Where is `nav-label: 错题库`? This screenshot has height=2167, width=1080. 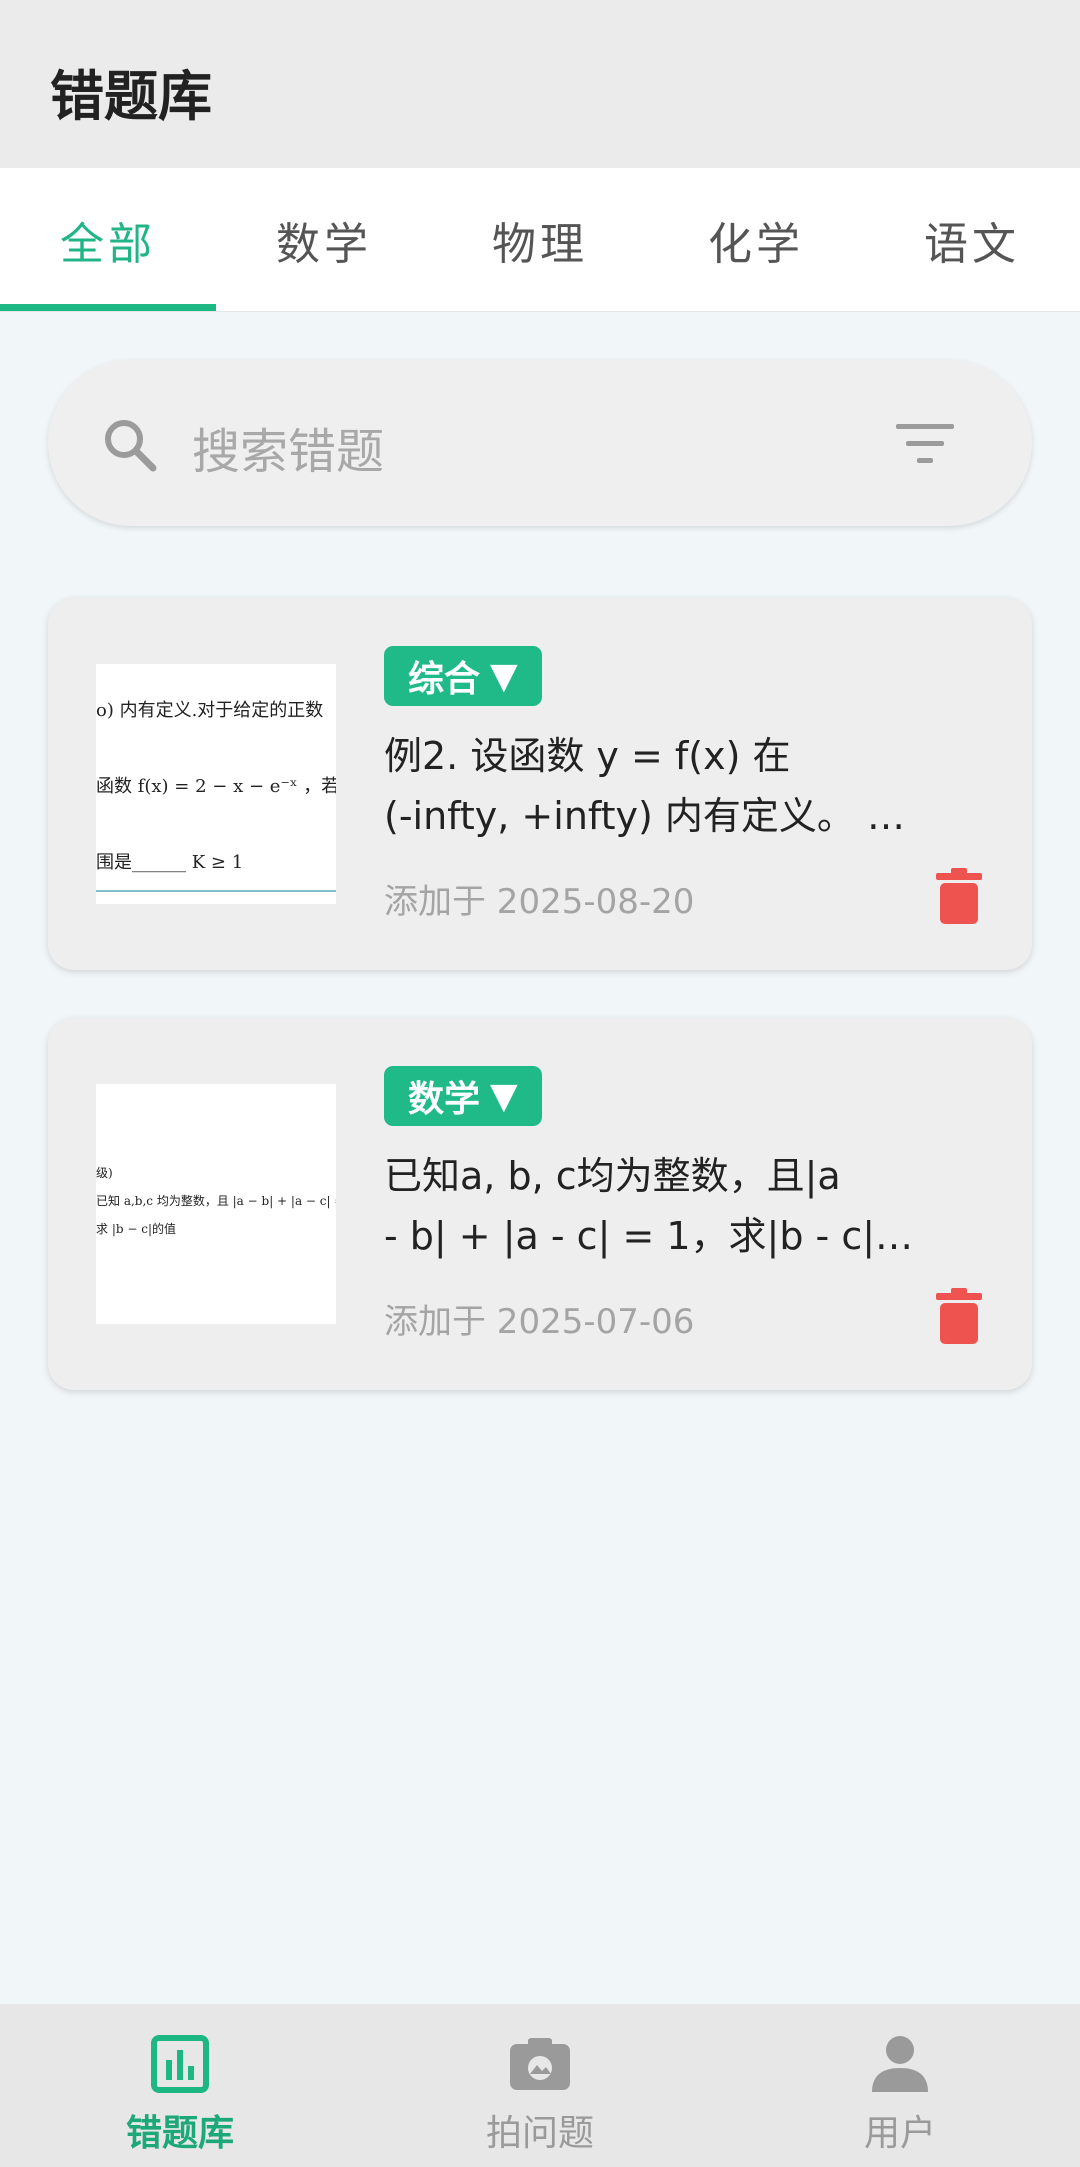
nav-label: 错题库 is located at coordinates (179, 2133).